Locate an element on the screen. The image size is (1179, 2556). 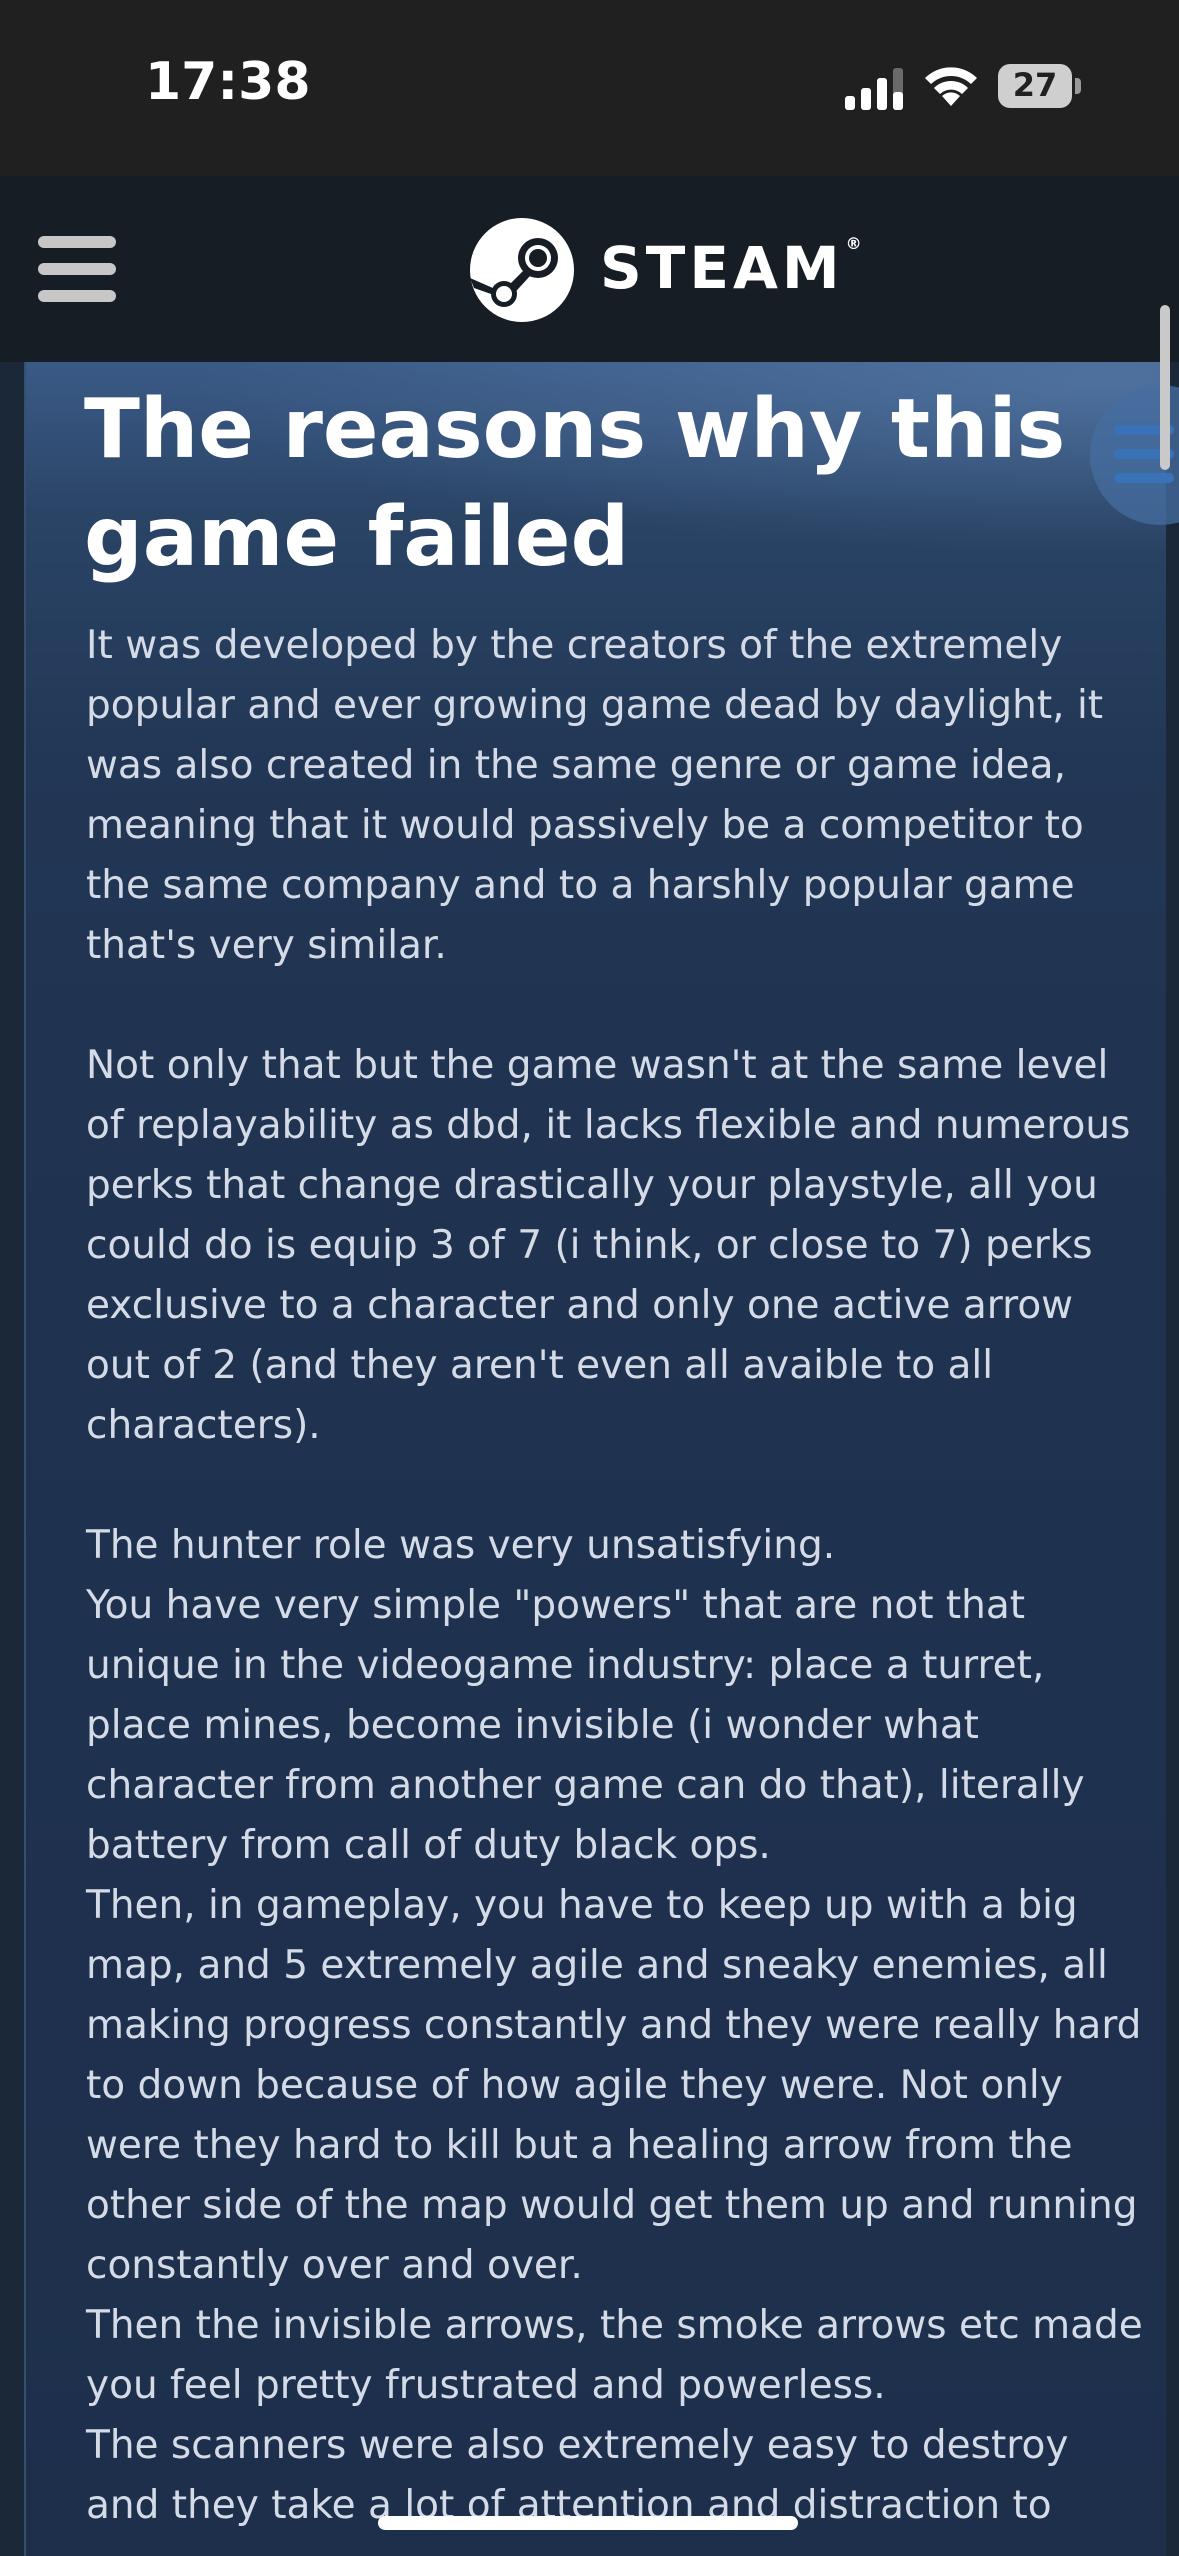
scrollbar-thumb is located at coordinates (1165, 387).